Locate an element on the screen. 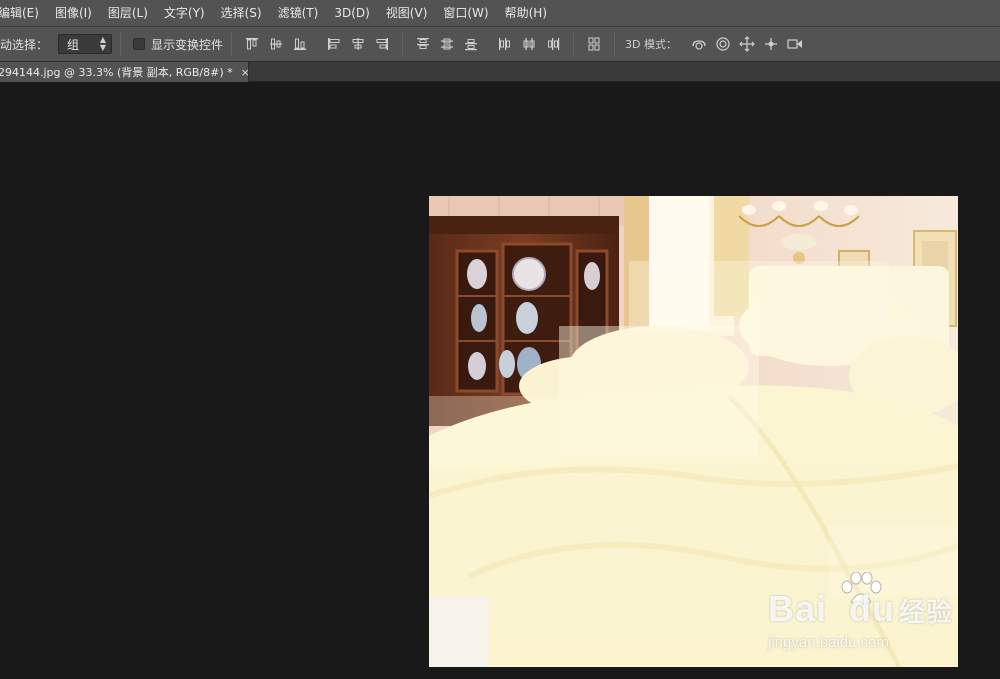  menu-layer: 图层(L) is located at coordinates (128, 13).